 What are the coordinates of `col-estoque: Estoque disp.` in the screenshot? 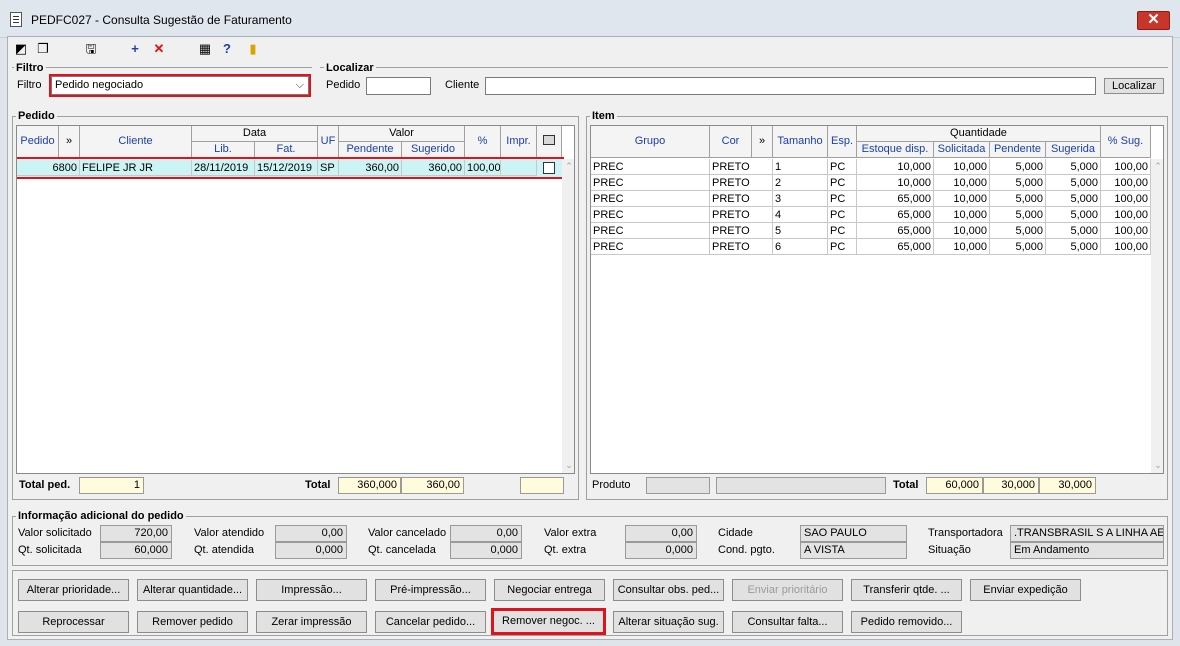 It's located at (895, 150).